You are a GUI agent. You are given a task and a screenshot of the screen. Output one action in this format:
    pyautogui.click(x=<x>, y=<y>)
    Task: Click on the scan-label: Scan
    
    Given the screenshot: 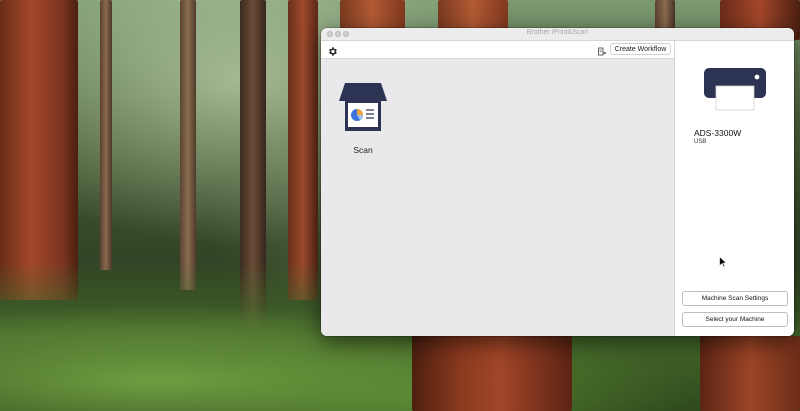 What is the action you would take?
    pyautogui.click(x=363, y=150)
    